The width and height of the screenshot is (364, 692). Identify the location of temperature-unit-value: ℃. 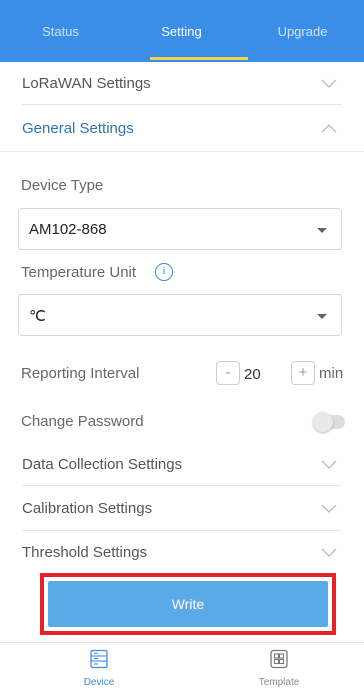
(37, 316).